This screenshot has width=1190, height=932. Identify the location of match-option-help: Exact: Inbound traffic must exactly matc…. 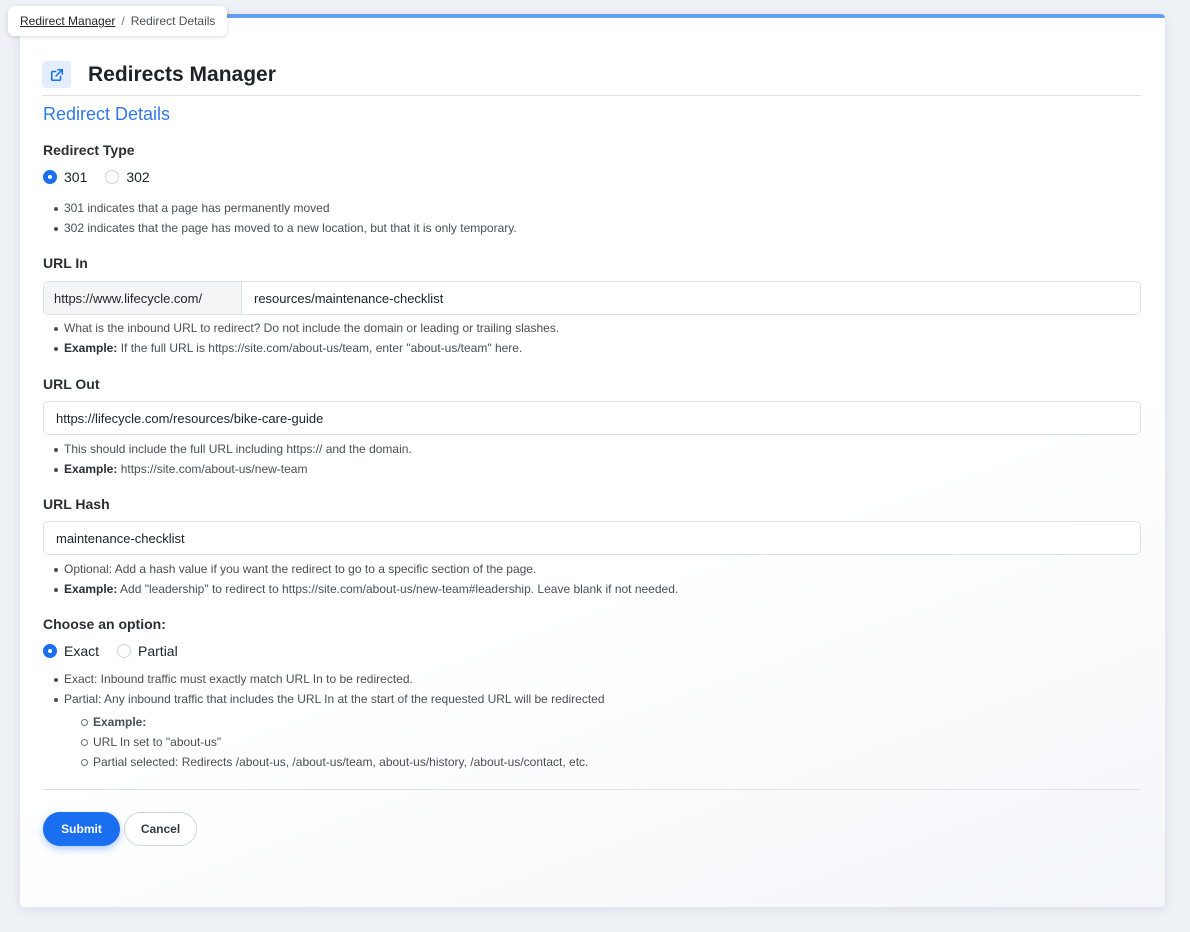
(592, 689).